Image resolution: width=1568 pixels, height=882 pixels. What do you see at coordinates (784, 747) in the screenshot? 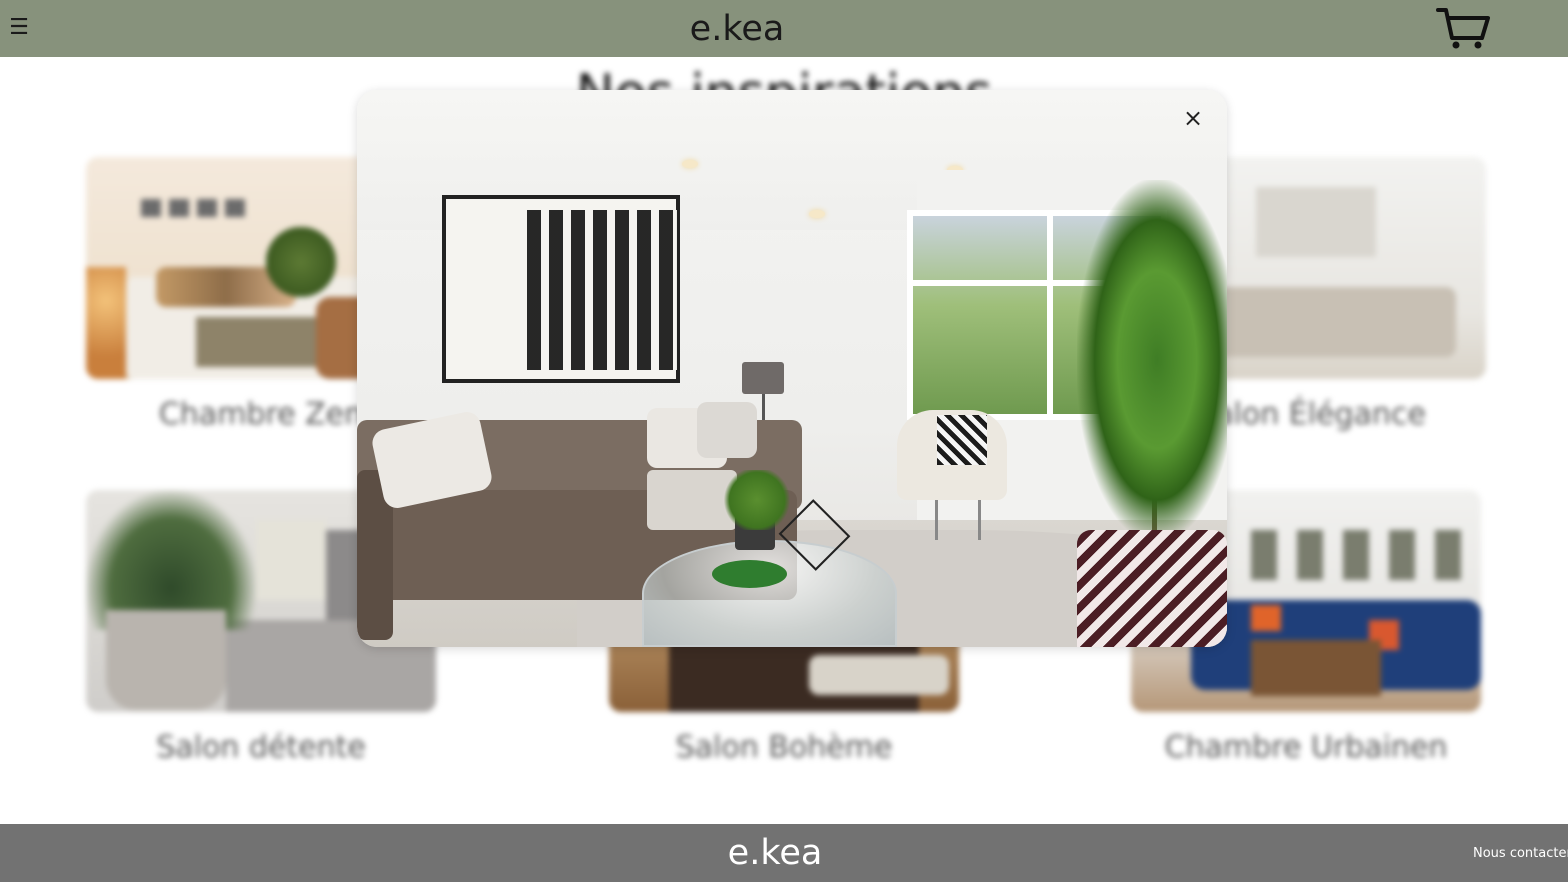
I see `card-label: Salon Bohème` at bounding box center [784, 747].